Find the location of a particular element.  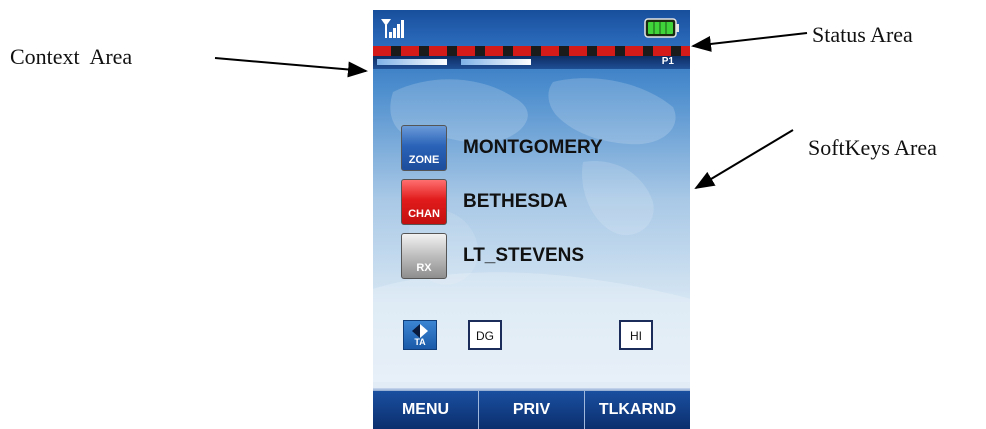

status-bar is located at coordinates (531, 28).